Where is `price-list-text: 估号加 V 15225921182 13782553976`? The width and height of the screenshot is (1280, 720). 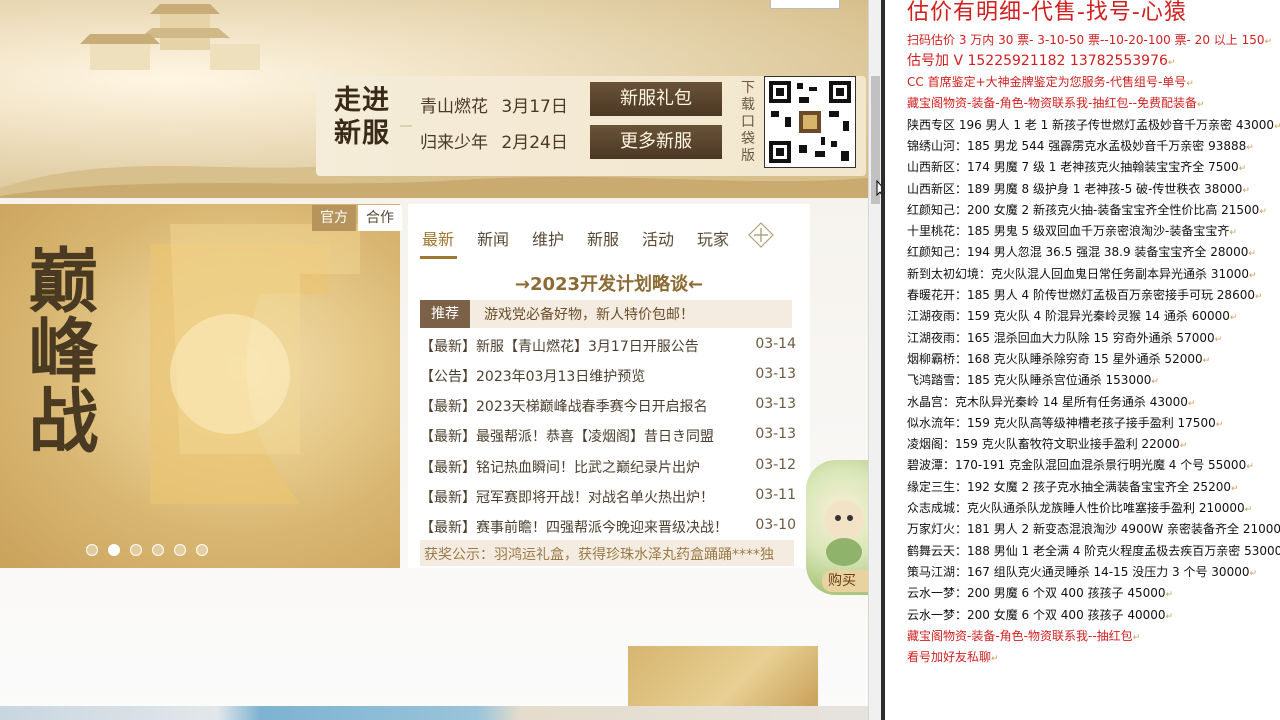
price-list-text: 估号加 V 15225921182 13782553976 is located at coordinates (1037, 61).